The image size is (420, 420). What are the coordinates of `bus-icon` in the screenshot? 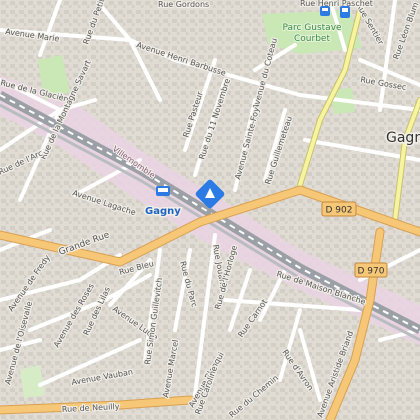 It's located at (325, 11).